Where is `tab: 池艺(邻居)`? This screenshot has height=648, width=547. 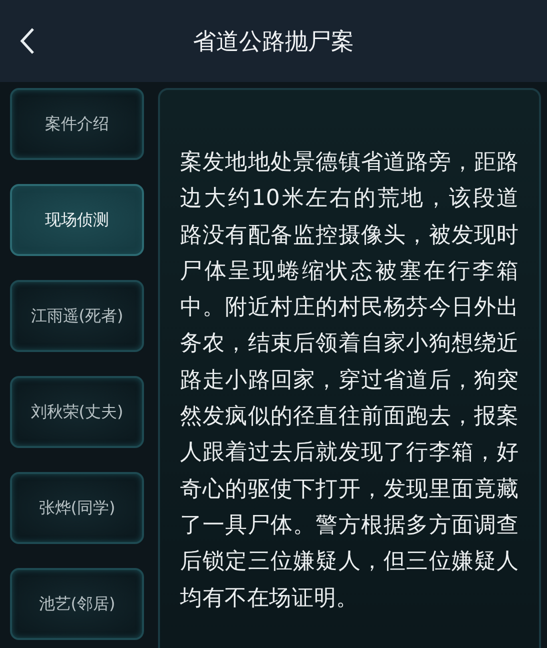 tab: 池艺(邻居) is located at coordinates (77, 604).